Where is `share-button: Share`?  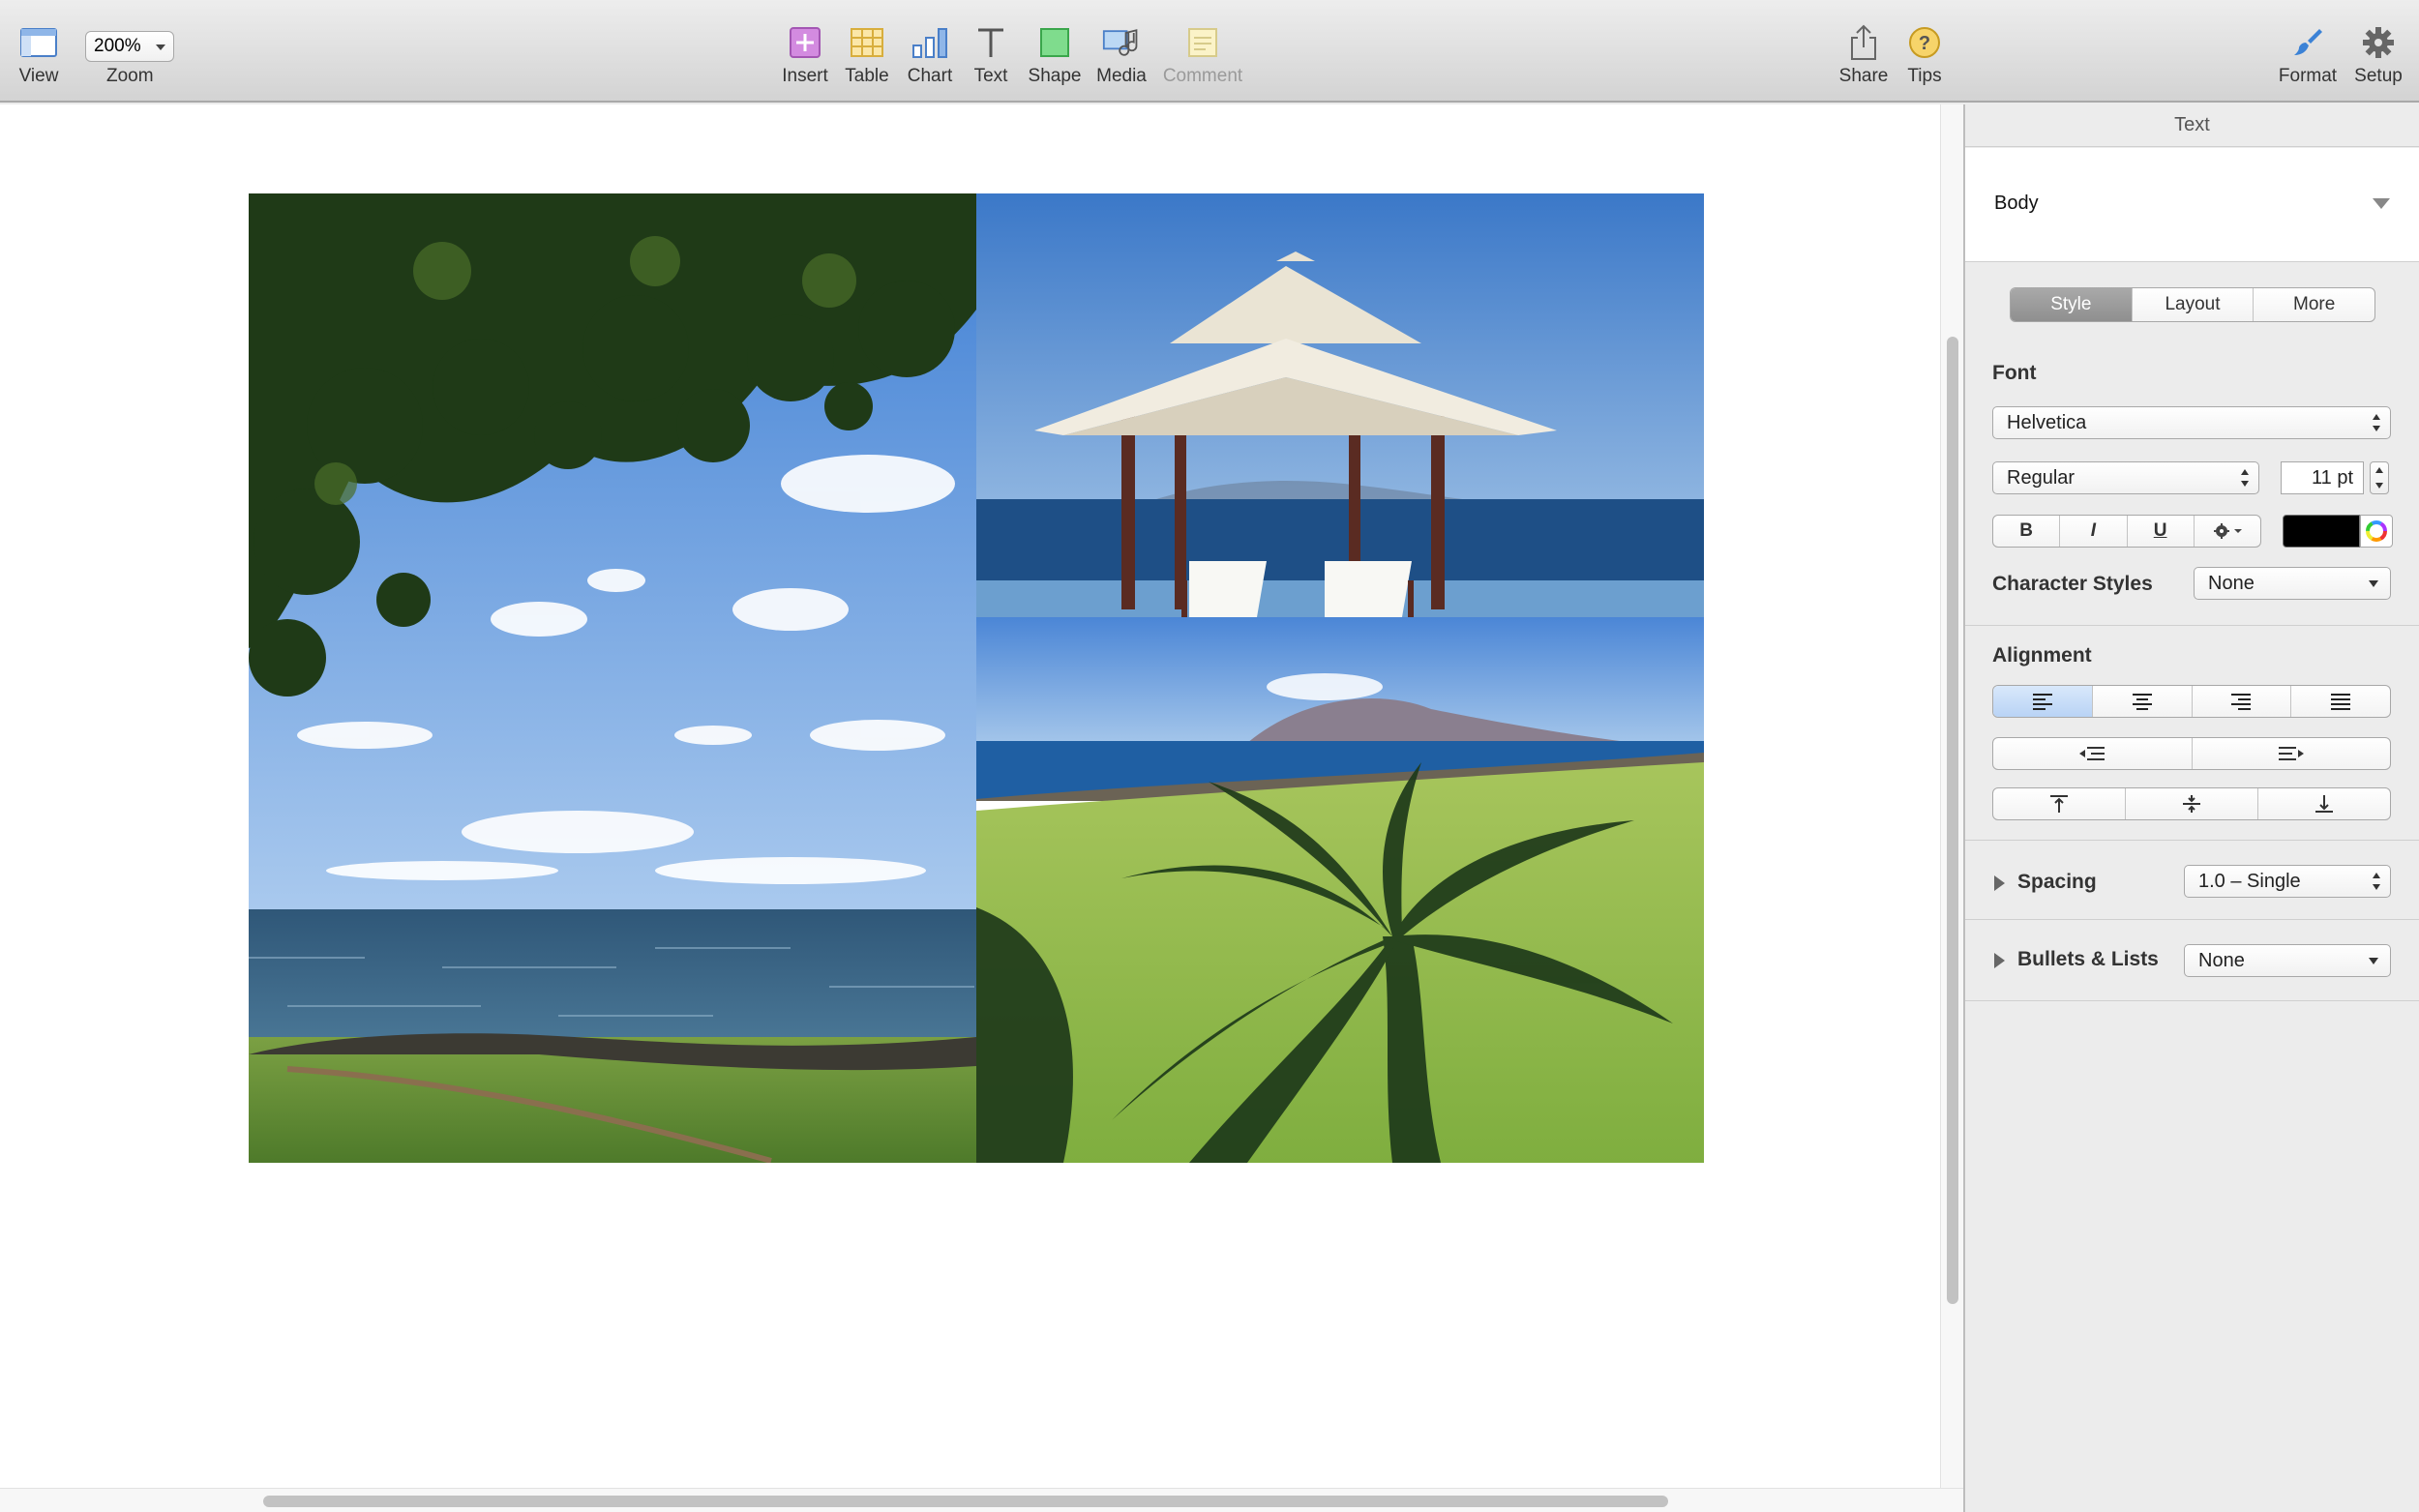
share-button: Share is located at coordinates (1864, 60).